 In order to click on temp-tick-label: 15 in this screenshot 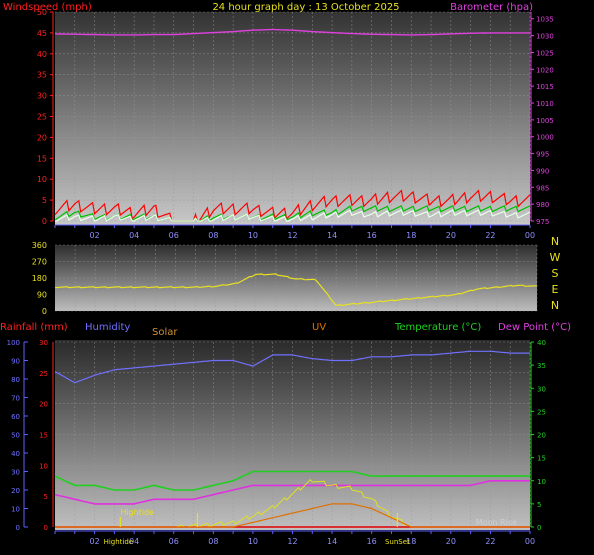, I will do `click(541, 459)`.